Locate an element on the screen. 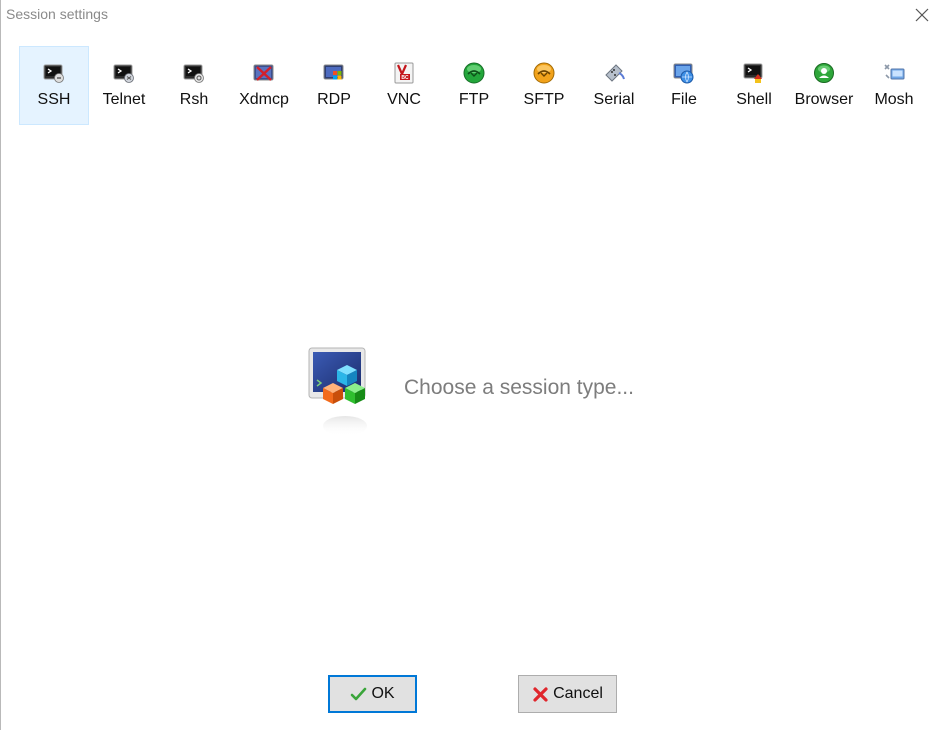 The height and width of the screenshot is (730, 941). ok-button-label: OK is located at coordinates (383, 693).